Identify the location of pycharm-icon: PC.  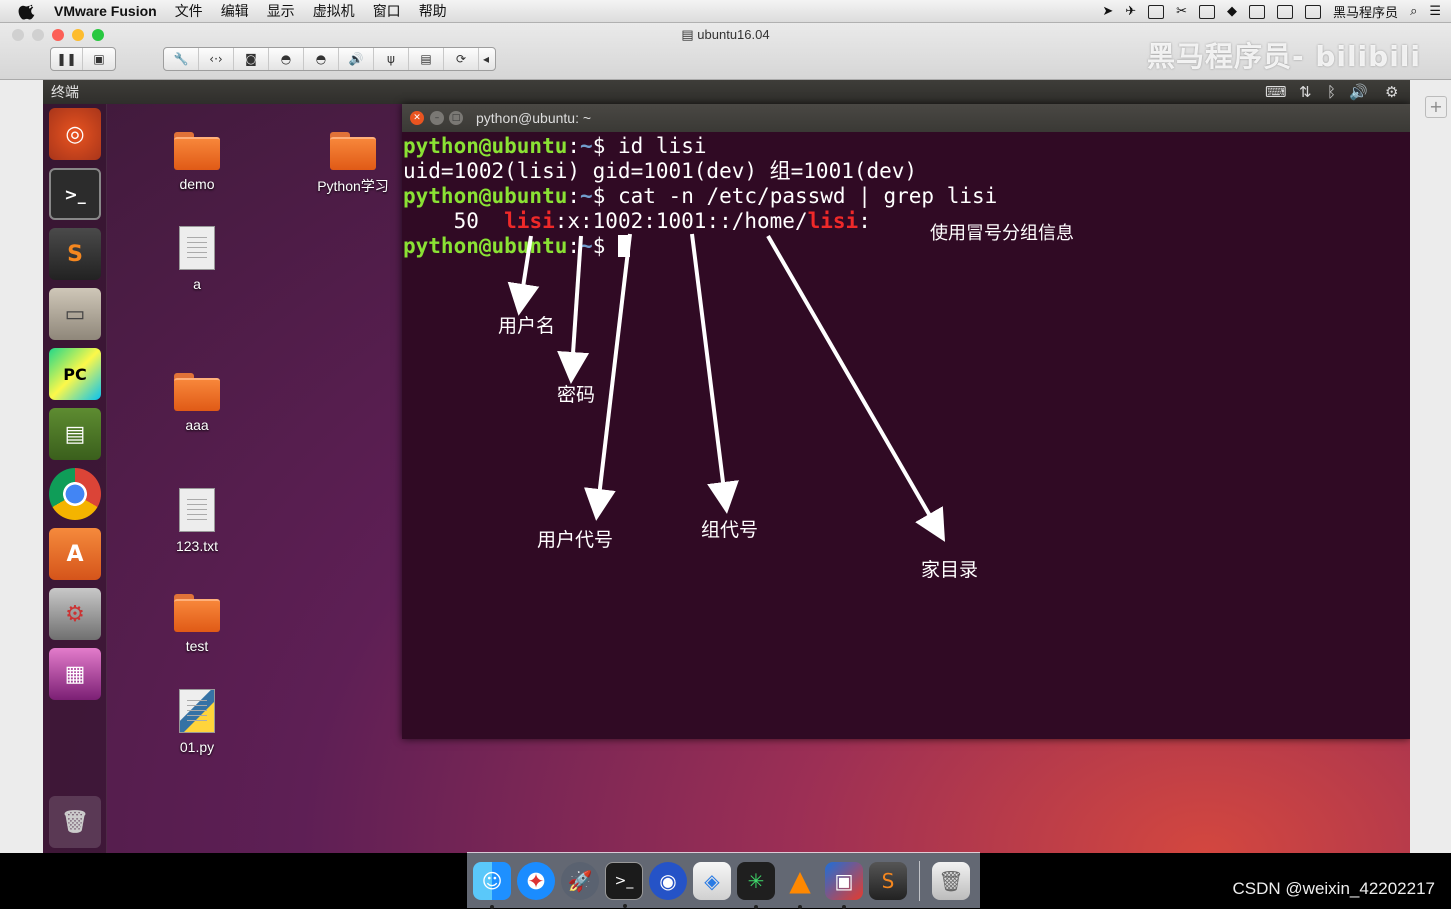
(75, 374).